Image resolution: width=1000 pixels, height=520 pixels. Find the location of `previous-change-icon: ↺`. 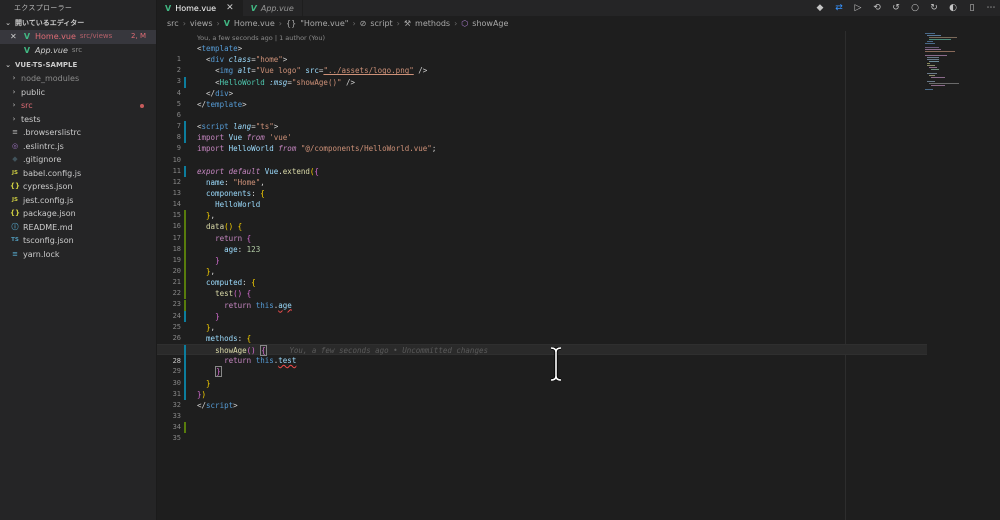

previous-change-icon: ↺ is located at coordinates (896, 8).